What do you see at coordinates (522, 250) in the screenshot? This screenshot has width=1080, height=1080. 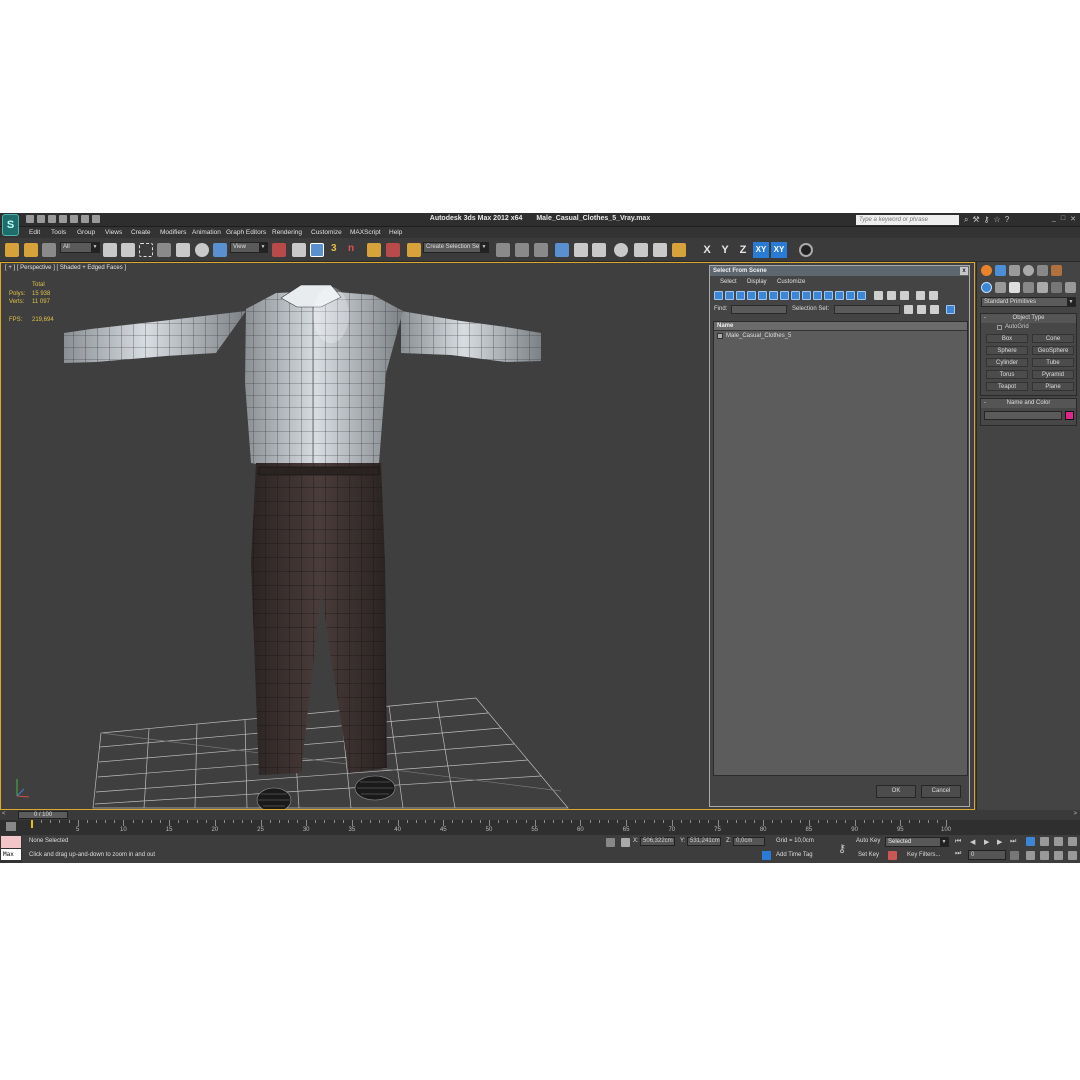 I see `align-icon` at bounding box center [522, 250].